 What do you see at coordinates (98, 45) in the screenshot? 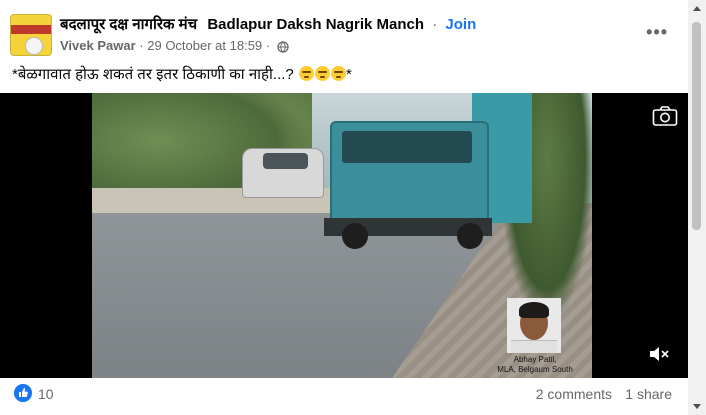
I see `author-name: Vivek Pawar` at bounding box center [98, 45].